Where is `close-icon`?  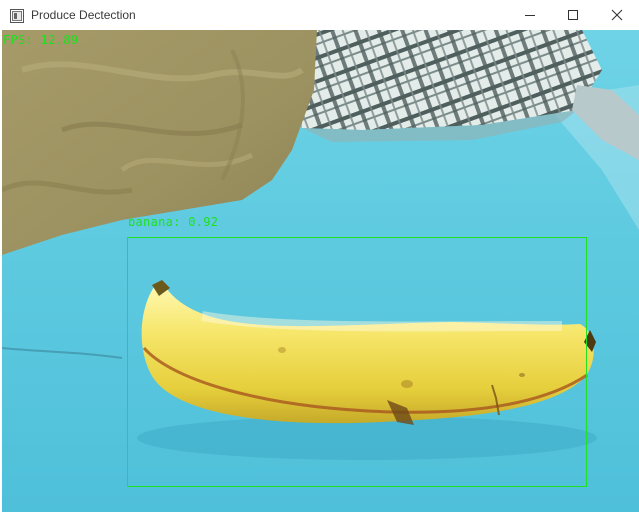
close-icon is located at coordinates (617, 15).